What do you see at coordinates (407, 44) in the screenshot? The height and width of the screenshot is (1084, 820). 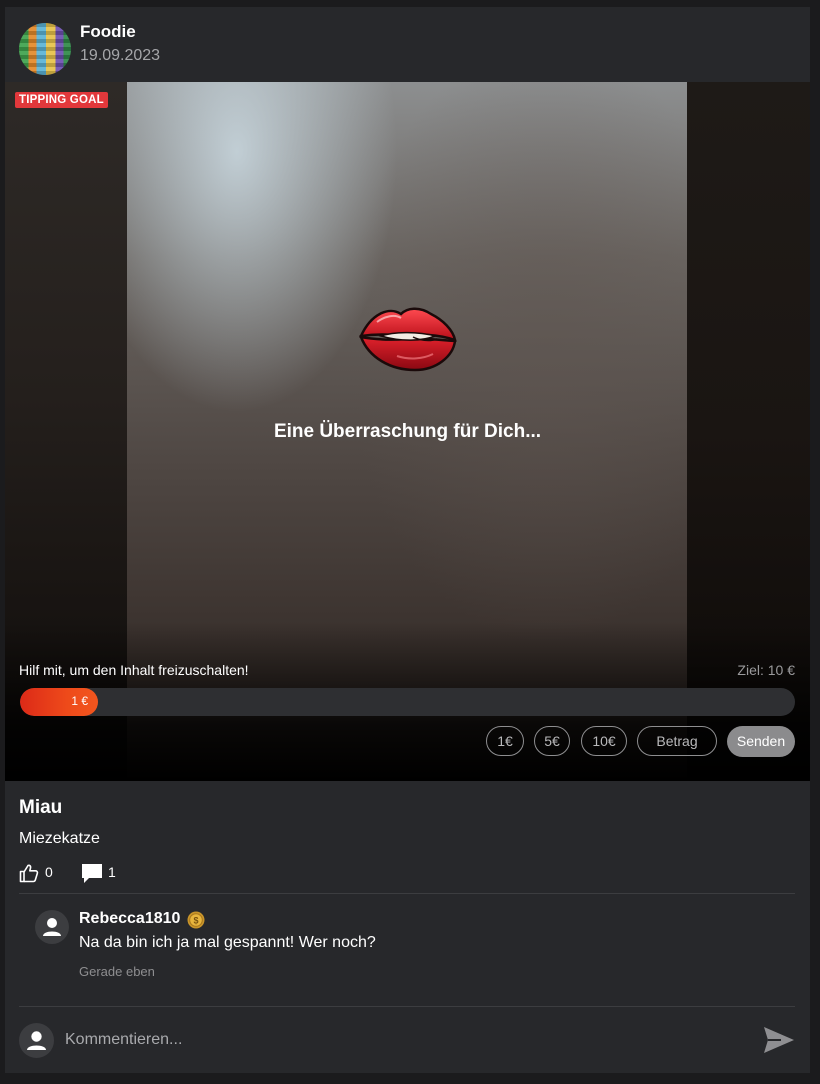 I see `post-header: Foodie 19.09.2023` at bounding box center [407, 44].